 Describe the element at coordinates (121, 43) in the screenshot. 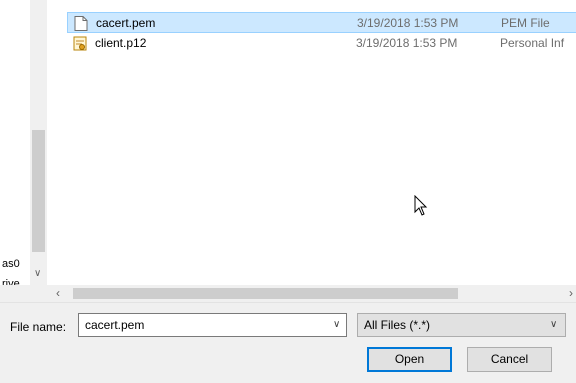

I see `file-name: client.p12` at that location.